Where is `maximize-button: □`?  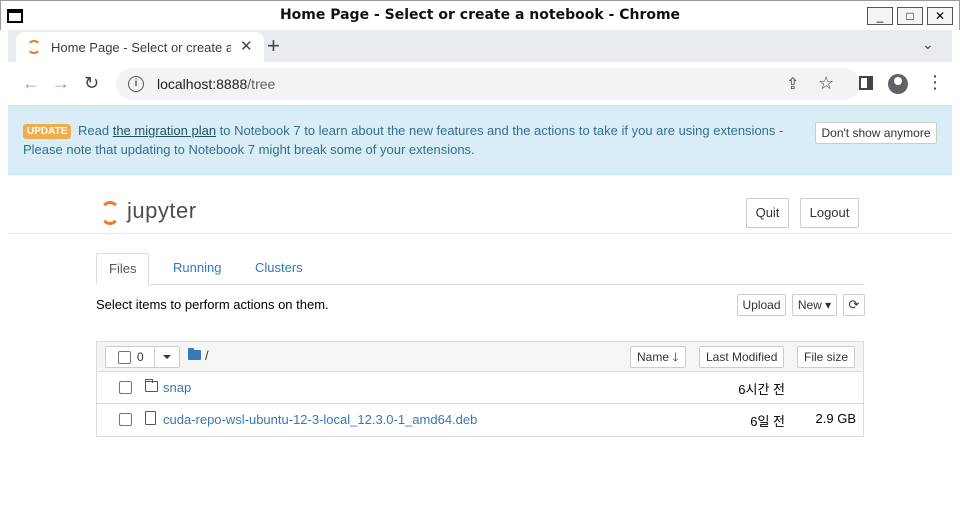
maximize-button: □ is located at coordinates (910, 16).